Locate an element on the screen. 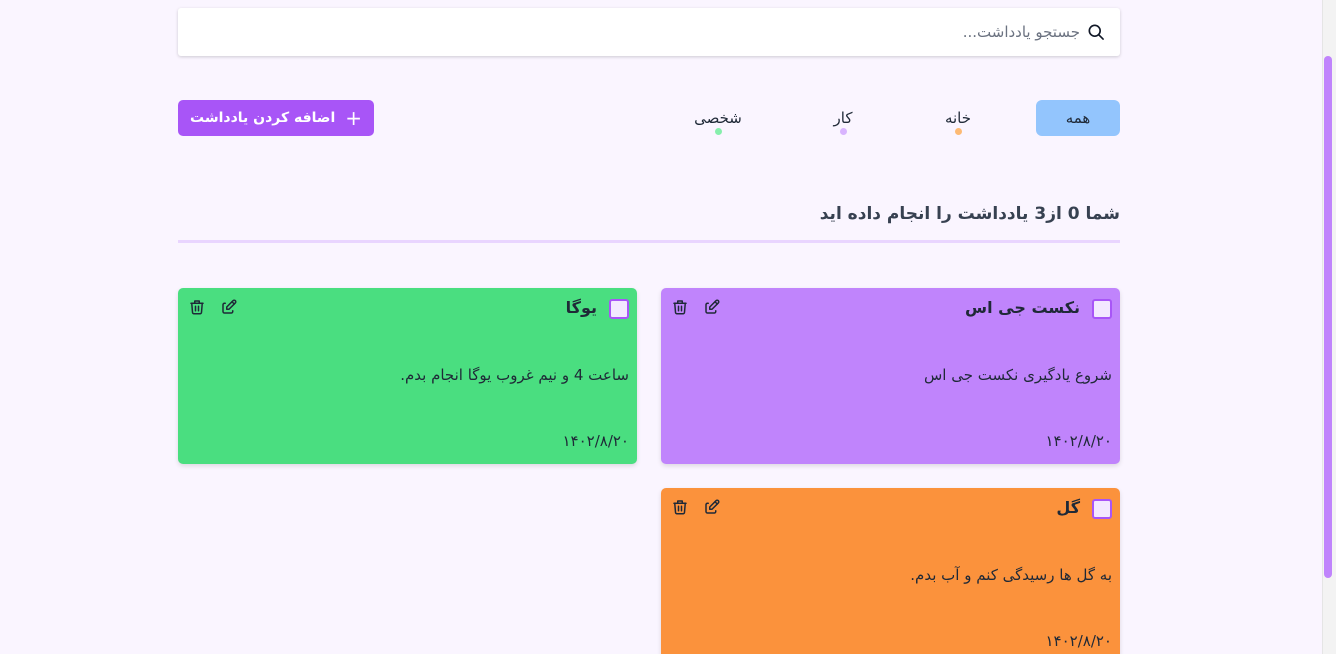 The width and height of the screenshot is (1336, 654). scrollbar-thumb is located at coordinates (1328, 317).